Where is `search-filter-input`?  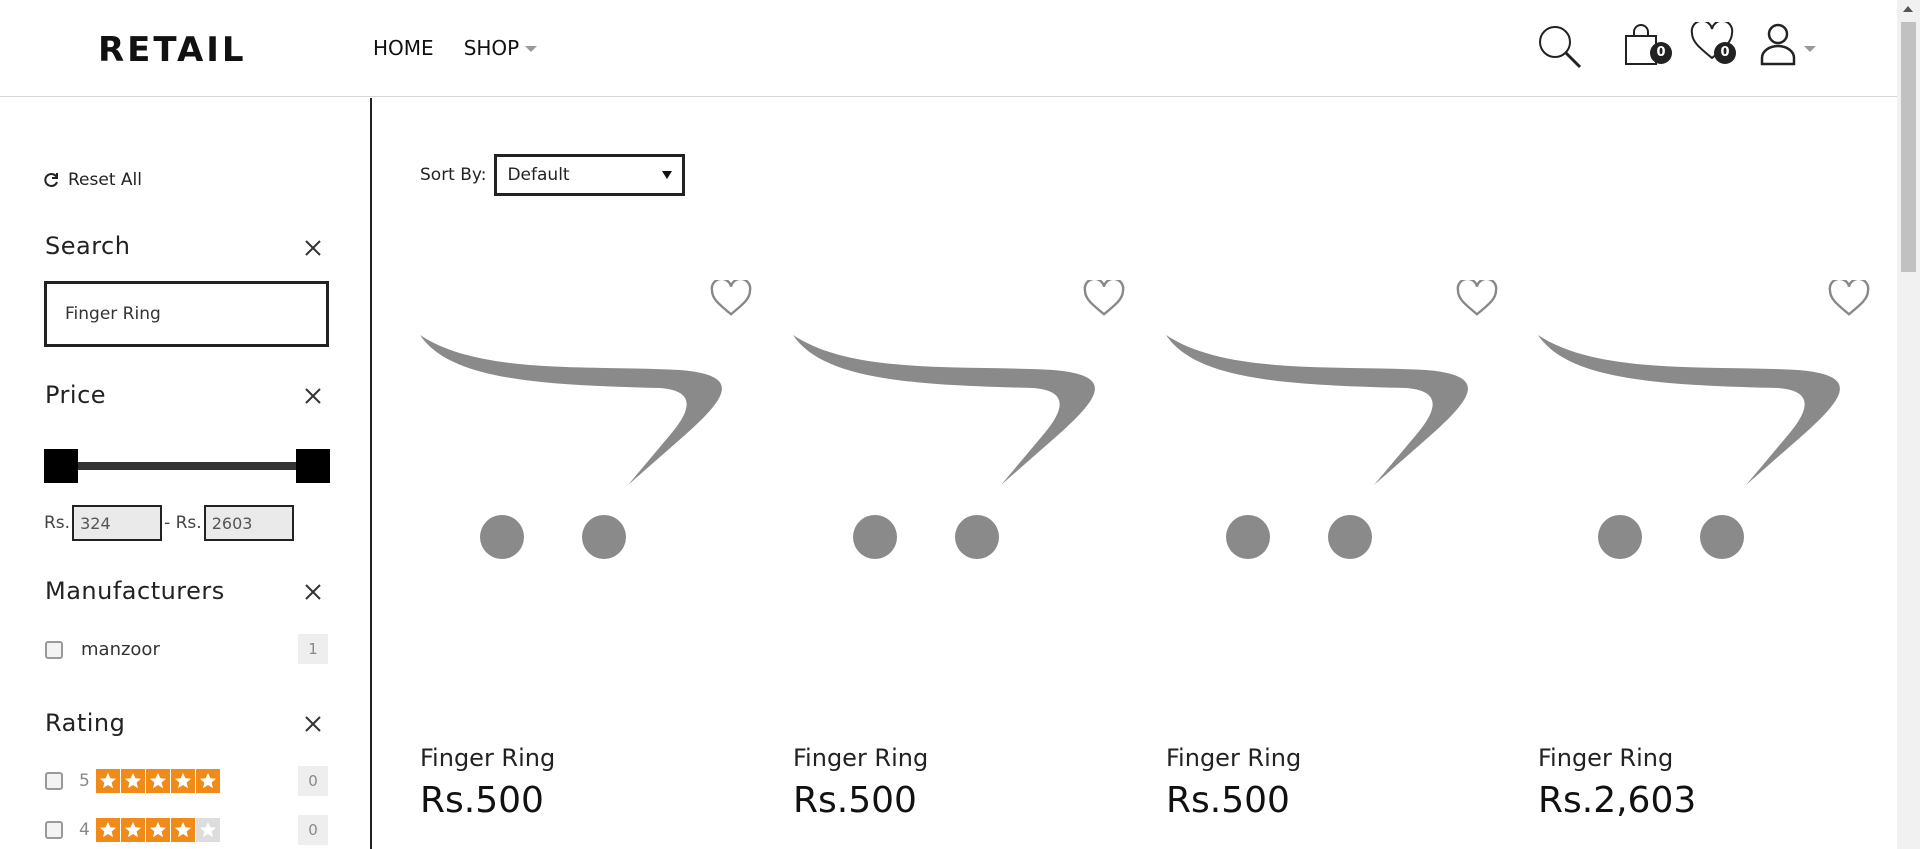 search-filter-input is located at coordinates (186, 314).